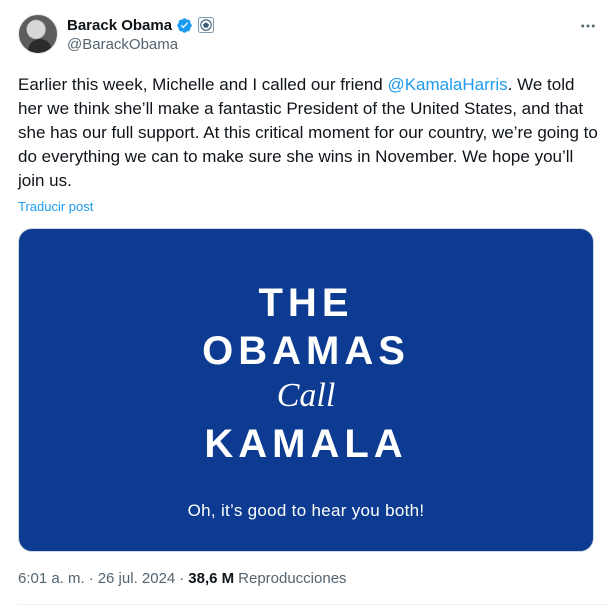  I want to click on mention-link: @KamalaHarris, so click(447, 84).